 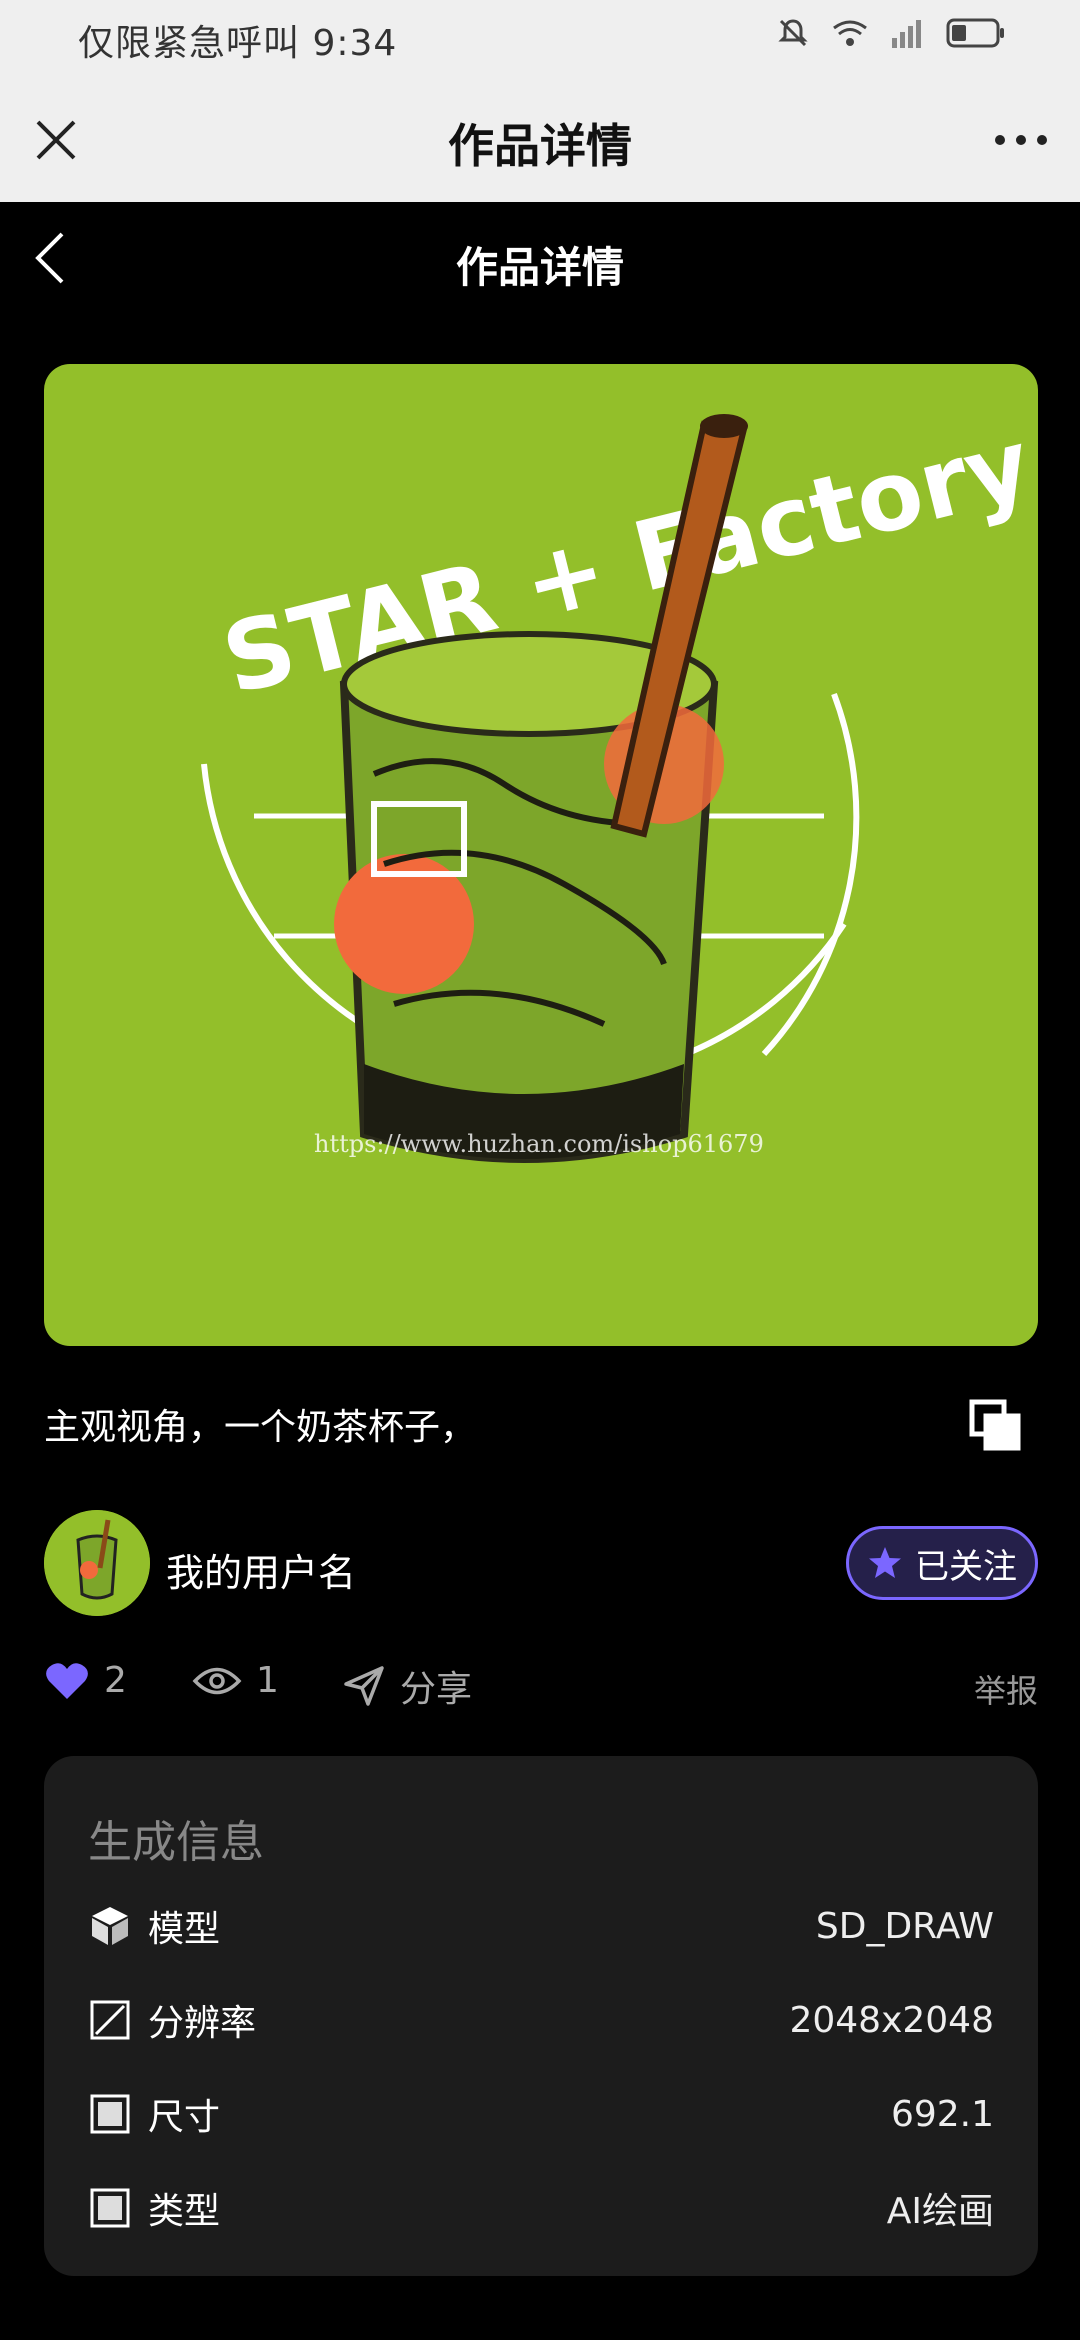 I want to click on eye-icon, so click(x=217, y=1680).